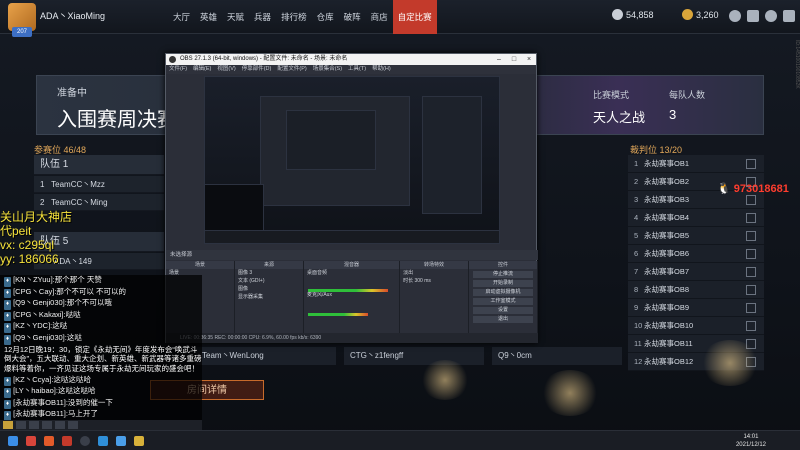  I want to click on list-item: 1 永劫赛事OB1, so click(696, 164).